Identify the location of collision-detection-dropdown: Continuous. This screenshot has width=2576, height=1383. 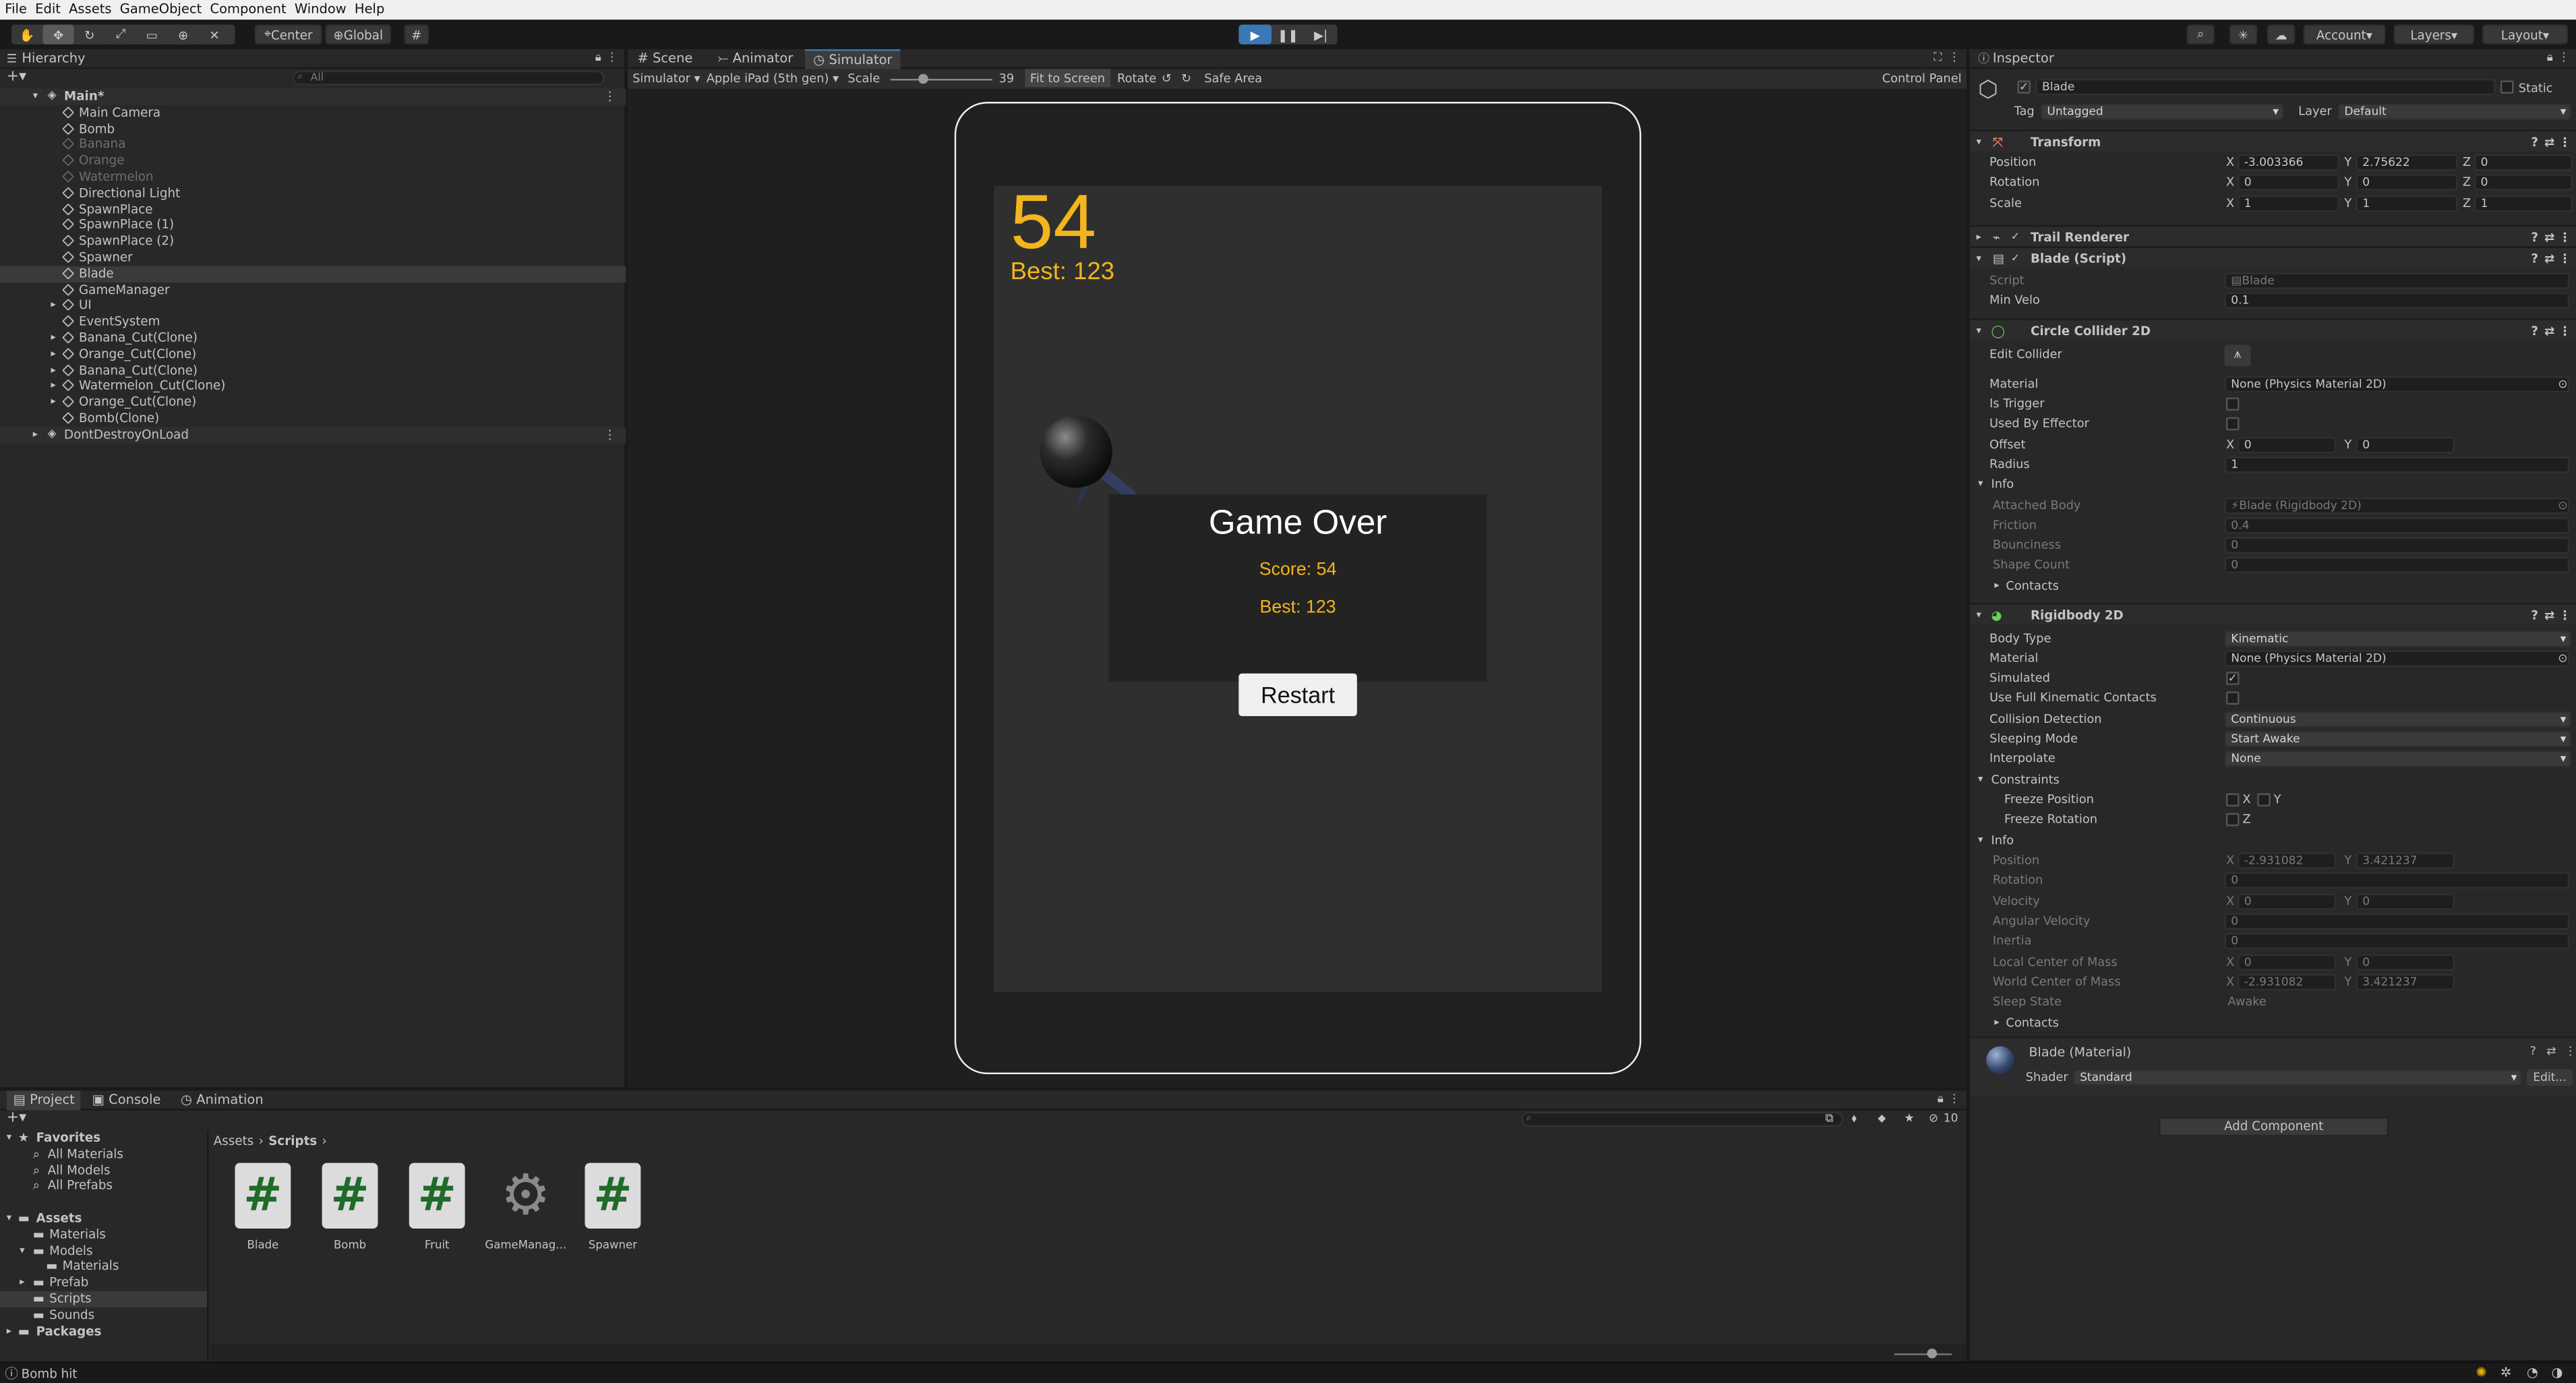
(2397, 719).